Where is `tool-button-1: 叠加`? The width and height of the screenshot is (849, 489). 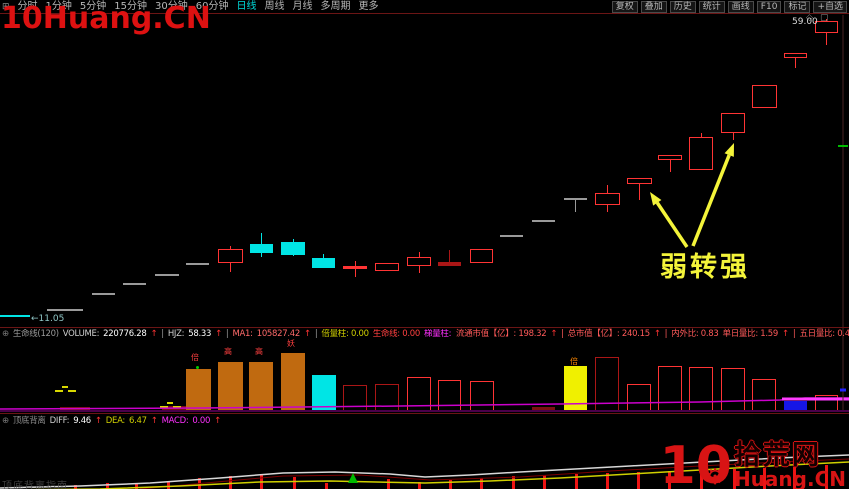
tool-button-1: 叠加 is located at coordinates (653, 6).